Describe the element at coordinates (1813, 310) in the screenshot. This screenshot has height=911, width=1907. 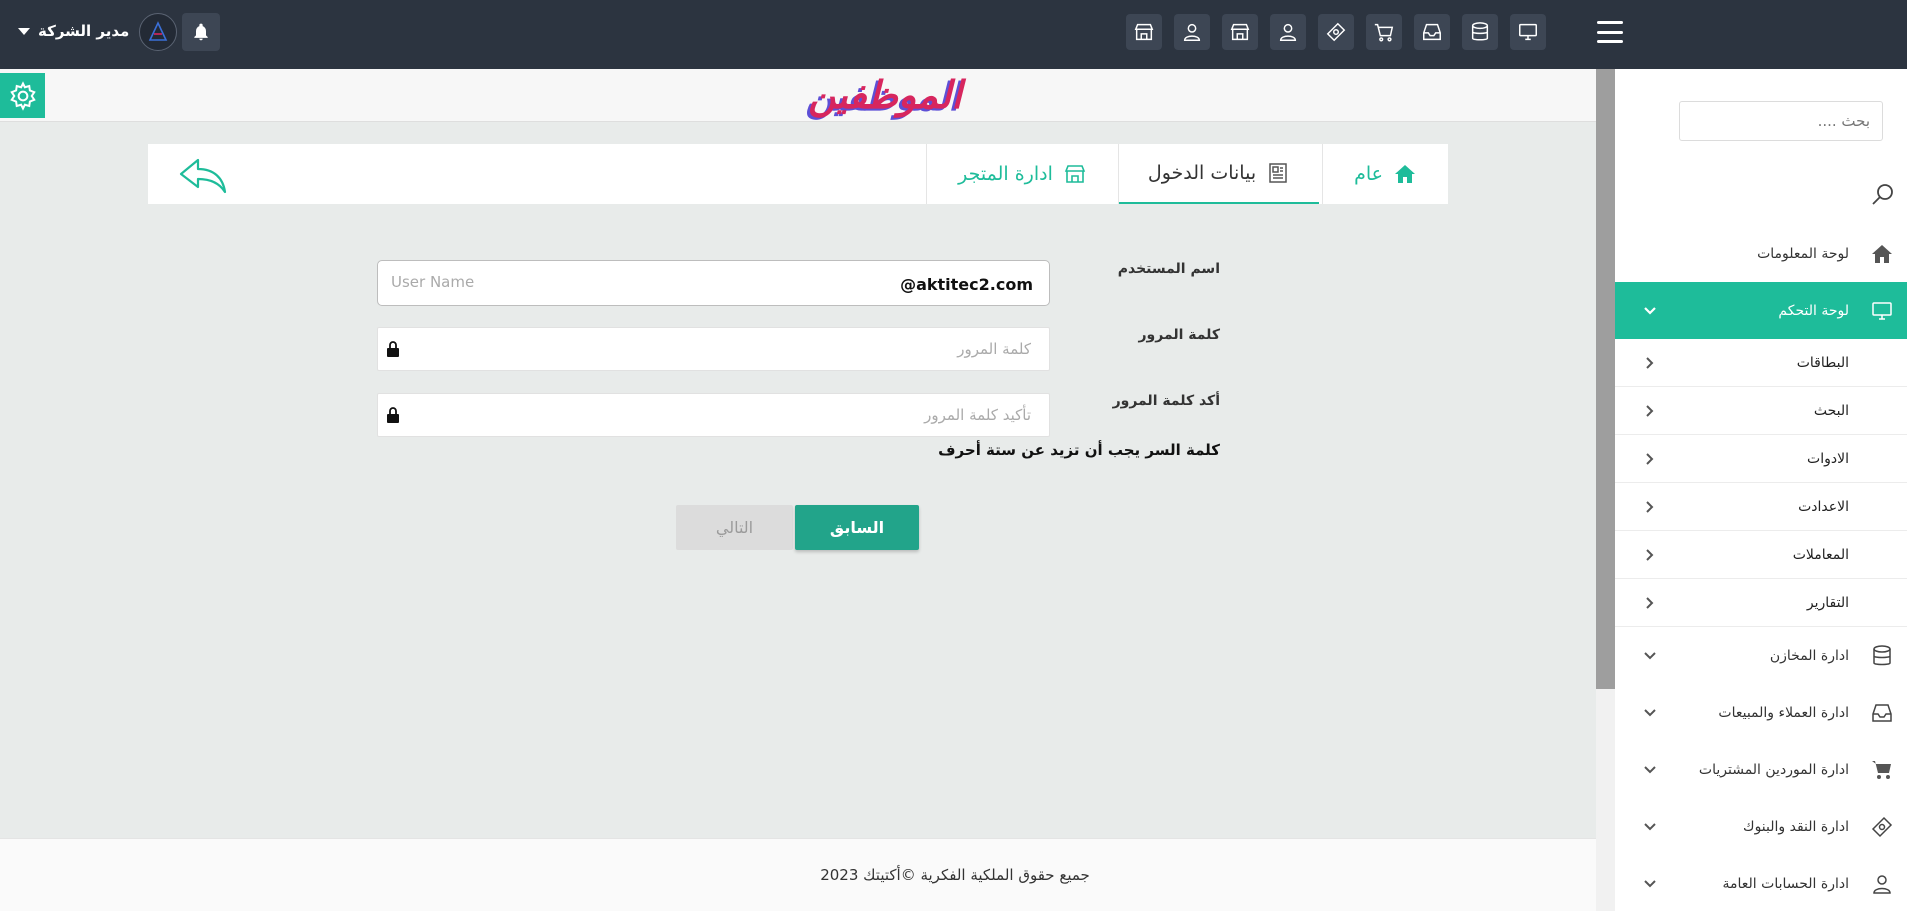
I see `sidebar-item-label: لوحة التحكم` at that location.